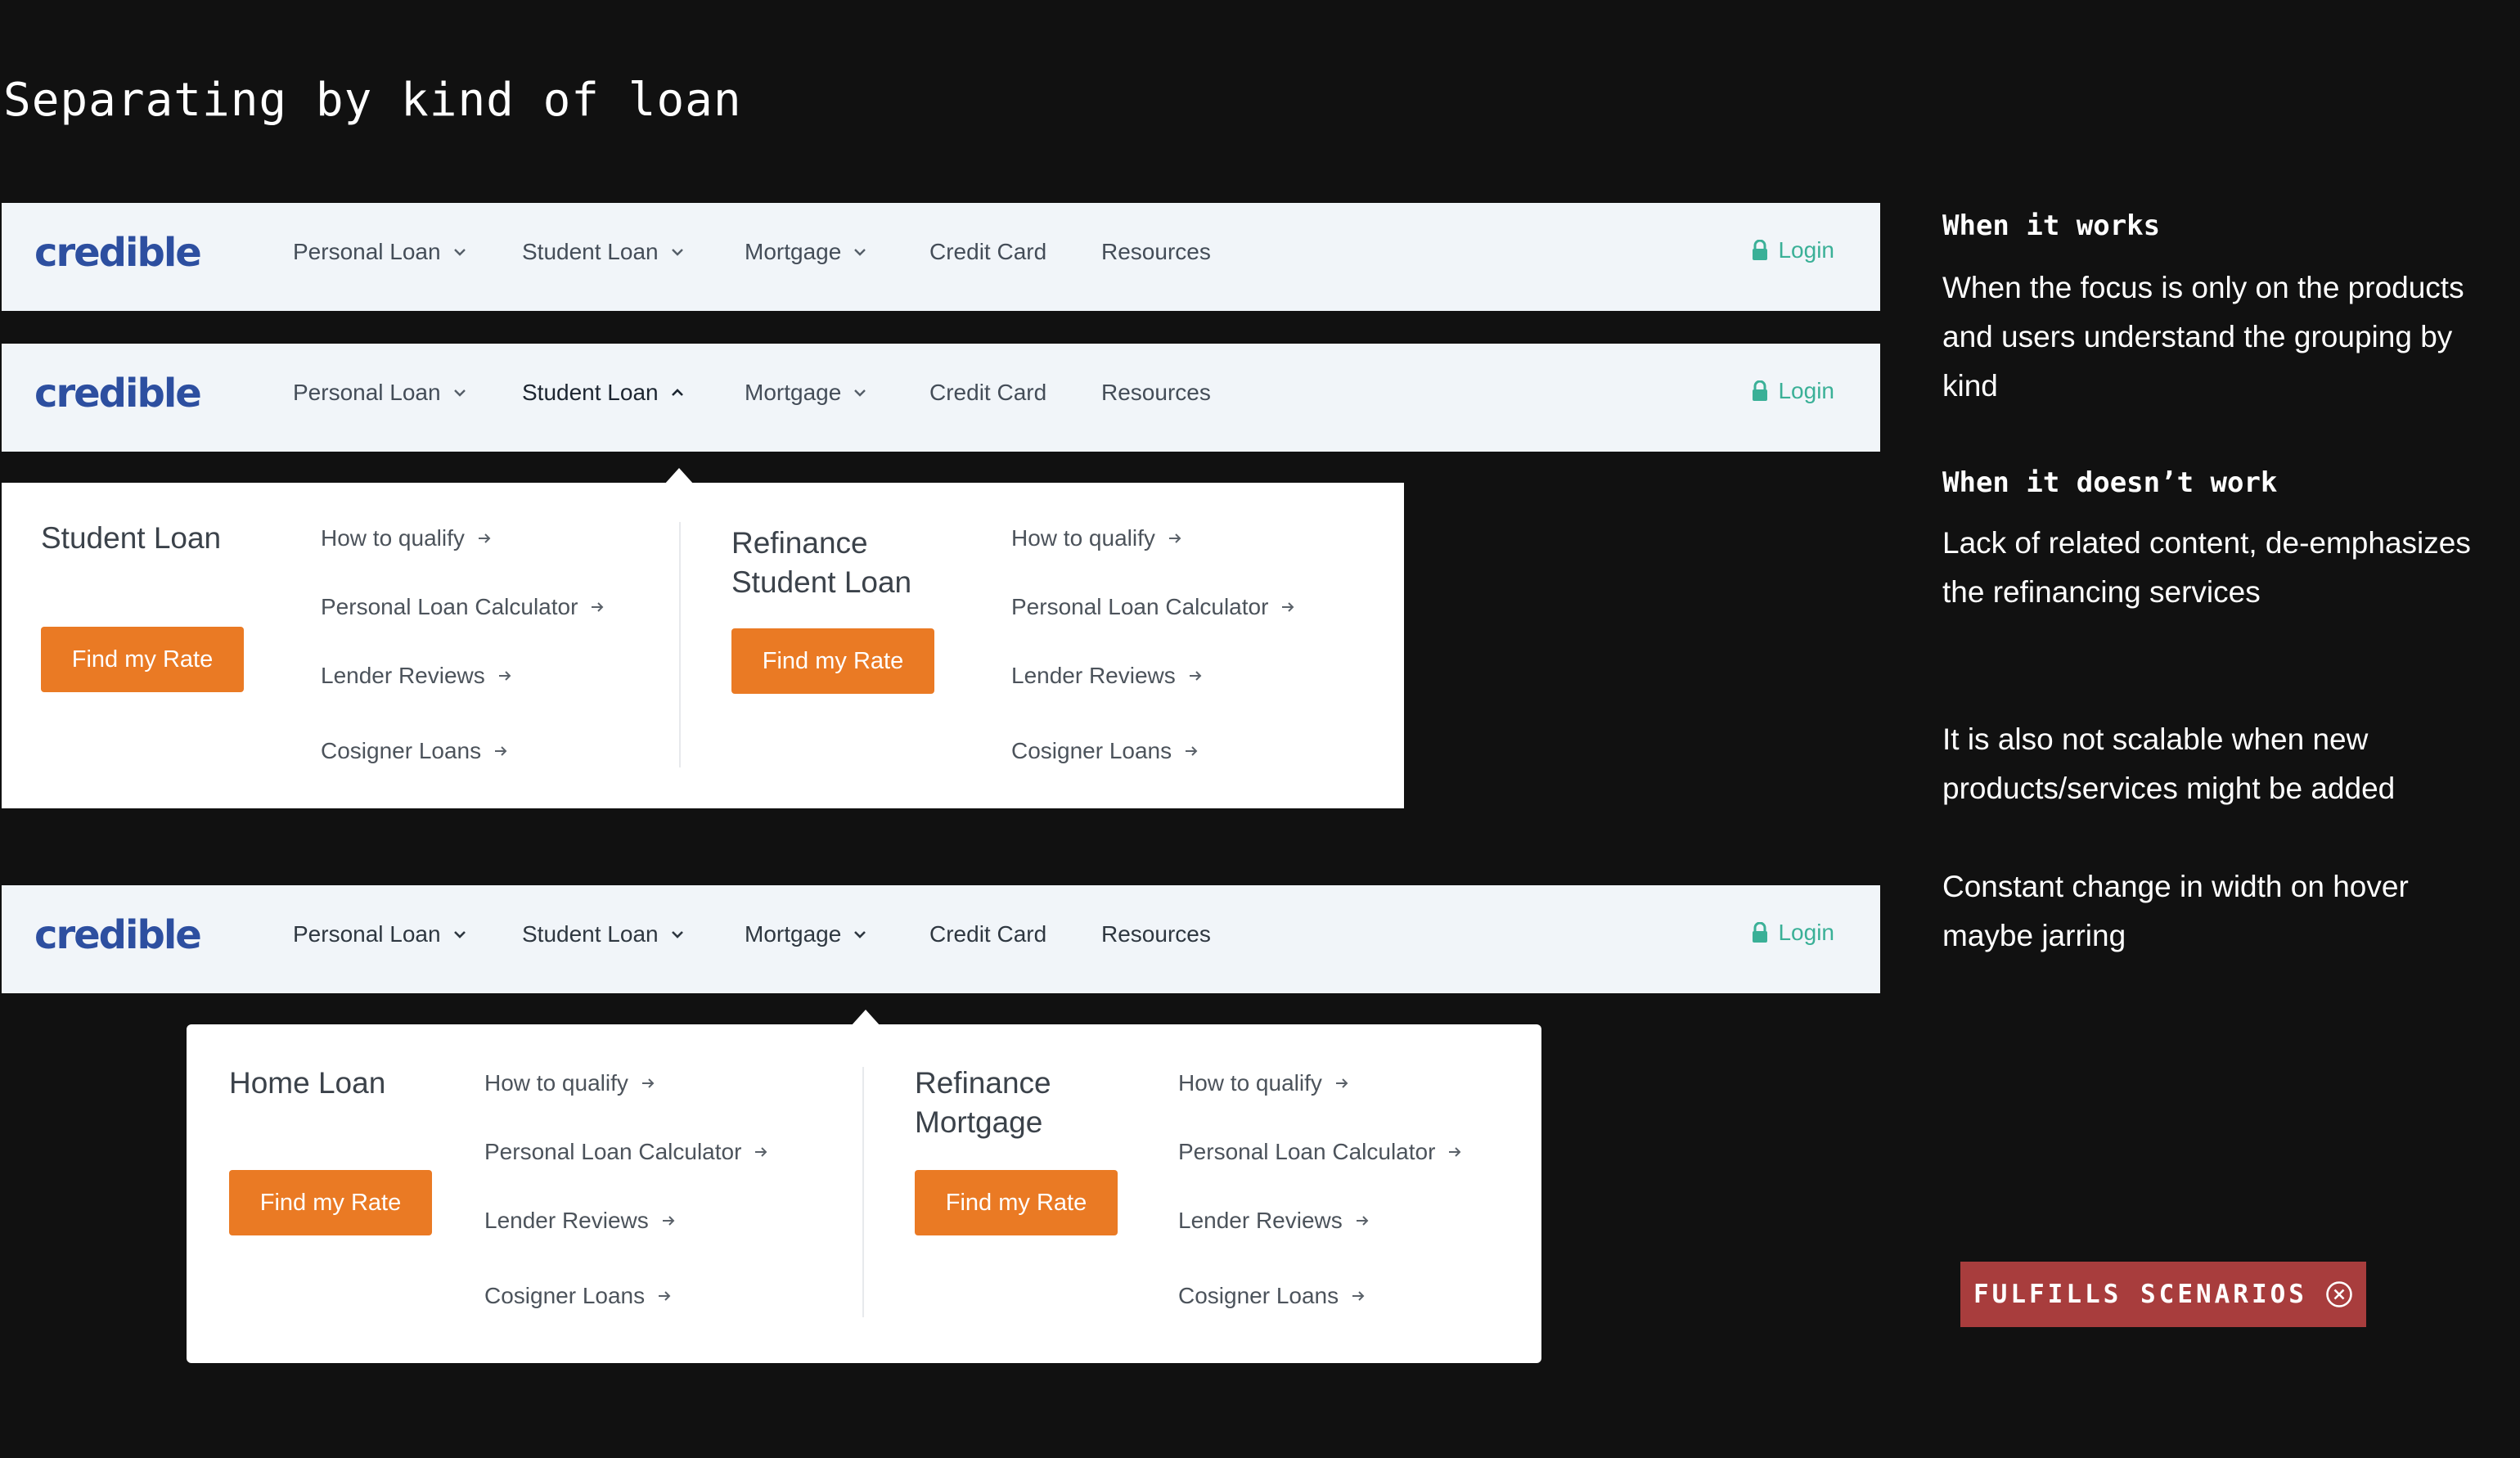  What do you see at coordinates (308, 1083) in the screenshot?
I see `group-title: Home Loan` at bounding box center [308, 1083].